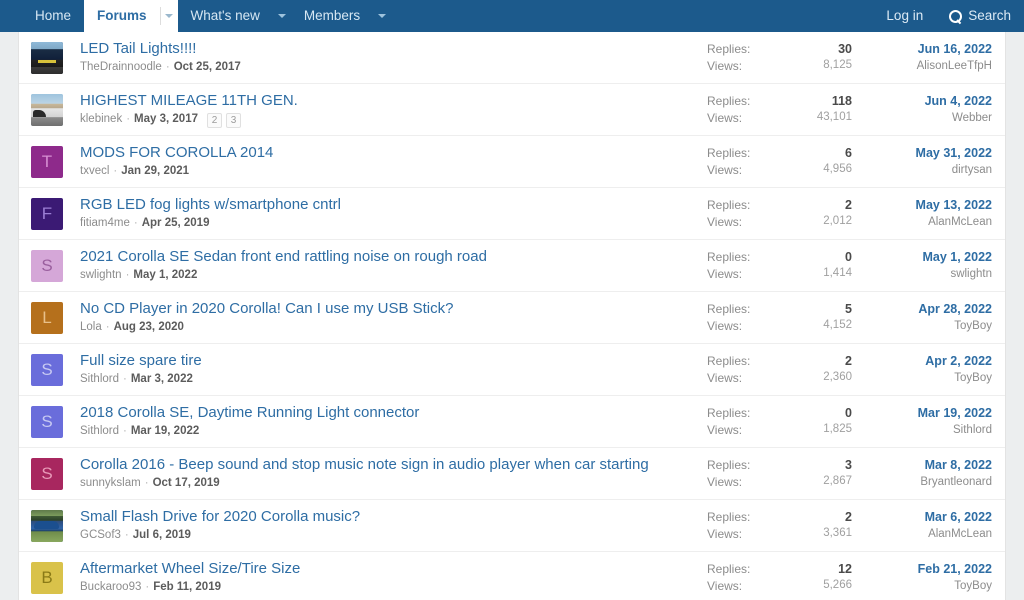 This screenshot has height=600, width=1024. Describe the element at coordinates (190, 568) in the screenshot. I see `thread-title-link: Aftermarket Wheel Size/Tire Size` at that location.